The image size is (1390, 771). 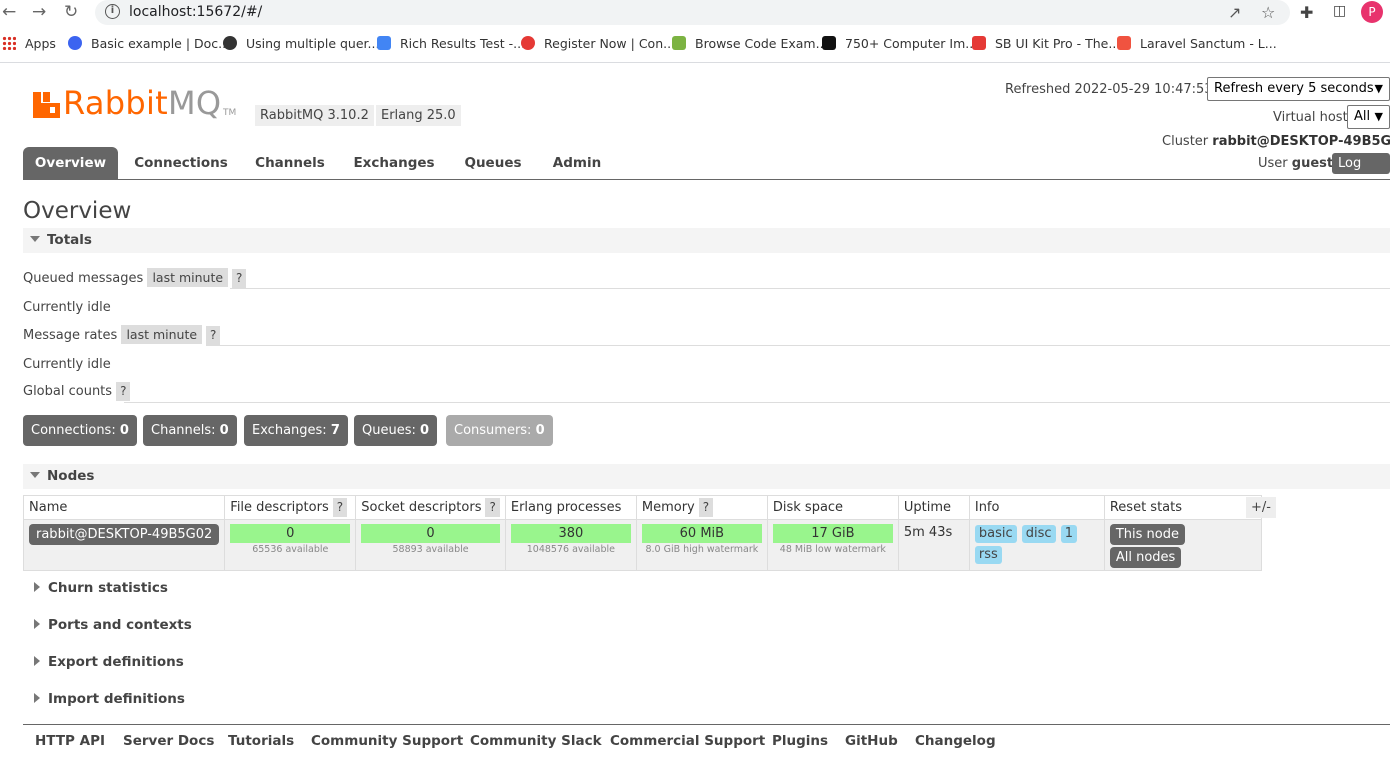 I want to click on footer-link-server-docs: Server Docs, so click(x=168, y=741).